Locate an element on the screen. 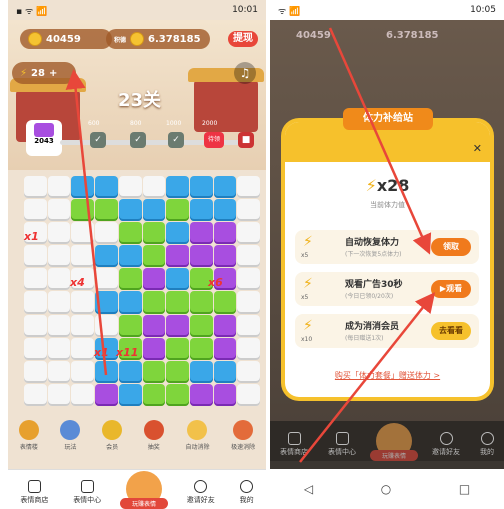  energy-button: ⚡ 28 + is located at coordinates (44, 73).